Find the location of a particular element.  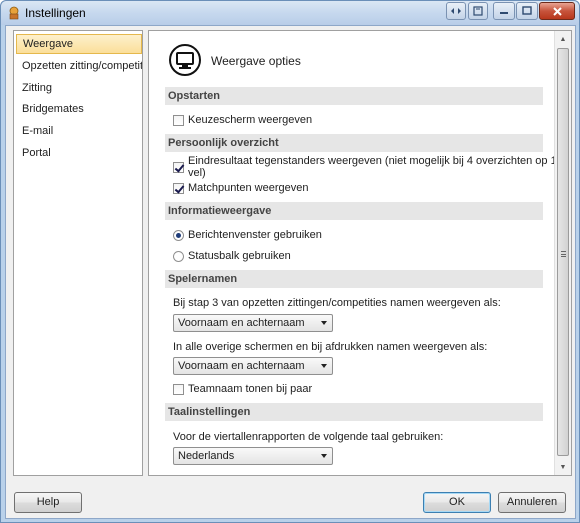

scroll-down-icon: ▼ is located at coordinates (563, 467).